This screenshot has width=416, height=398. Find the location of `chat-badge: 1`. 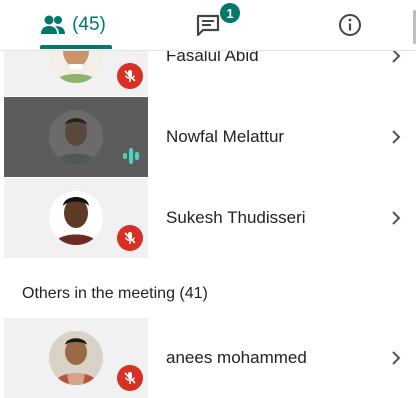

chat-badge: 1 is located at coordinates (230, 13).